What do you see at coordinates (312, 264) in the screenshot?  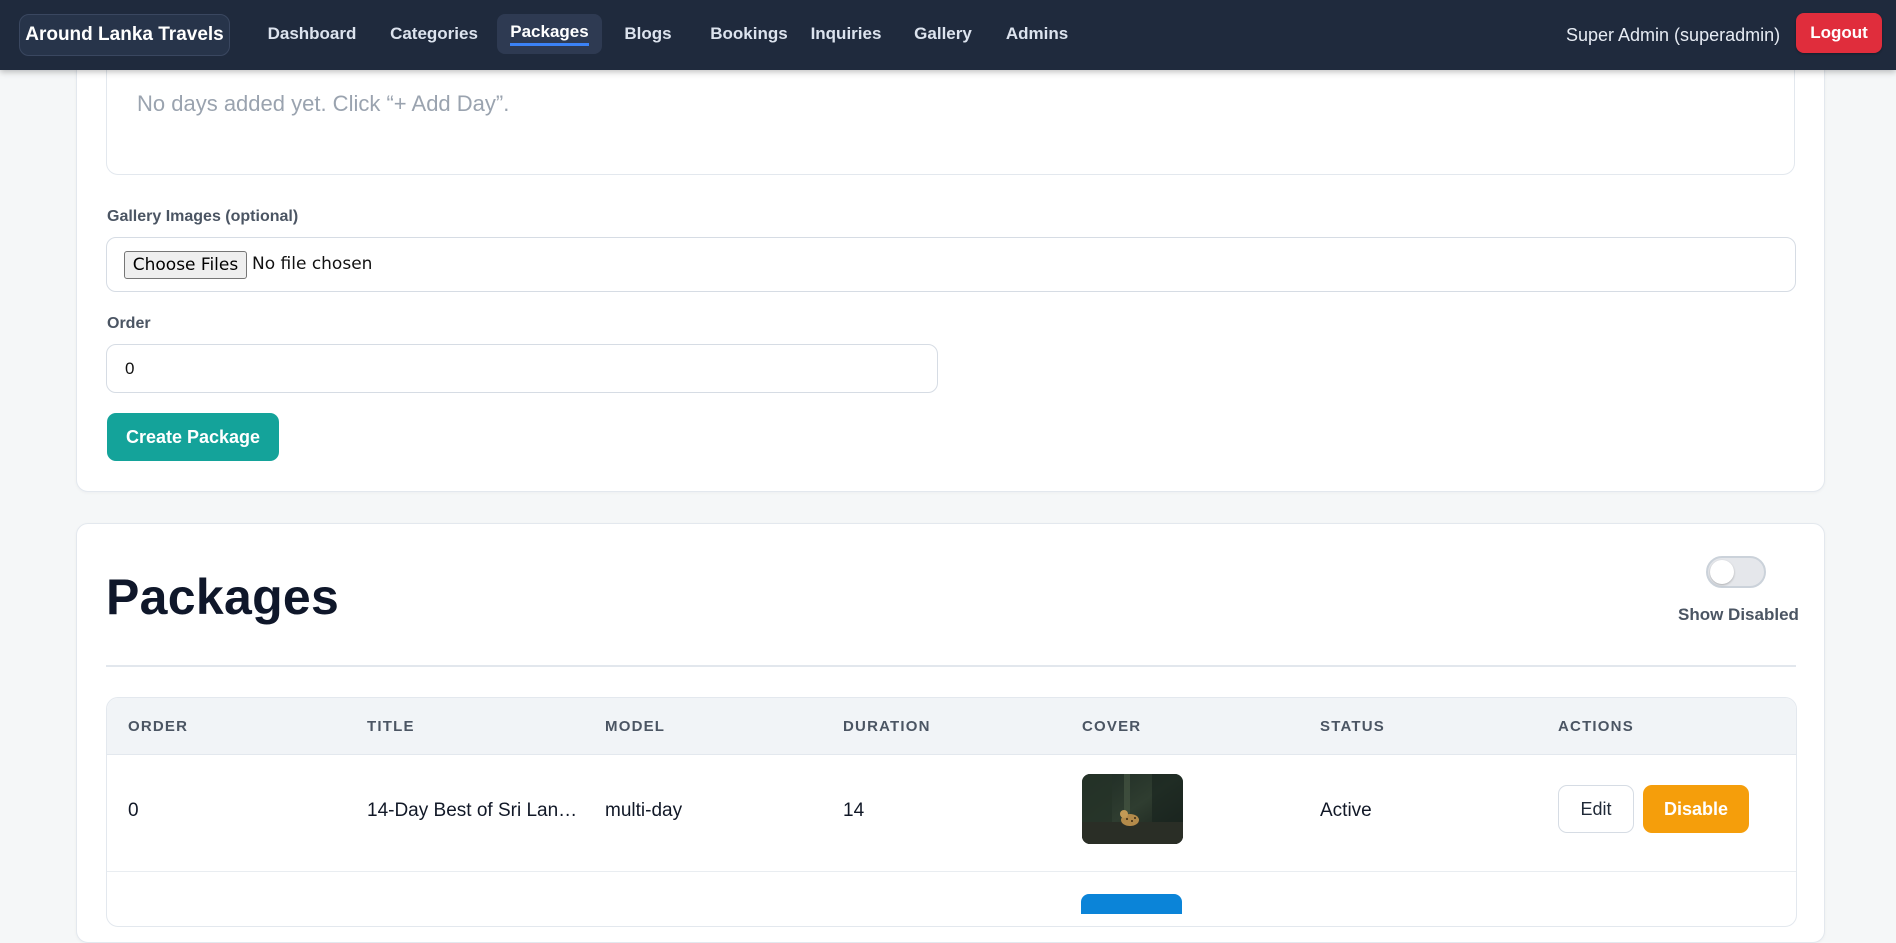 I see `file-status-text: No file chosen` at bounding box center [312, 264].